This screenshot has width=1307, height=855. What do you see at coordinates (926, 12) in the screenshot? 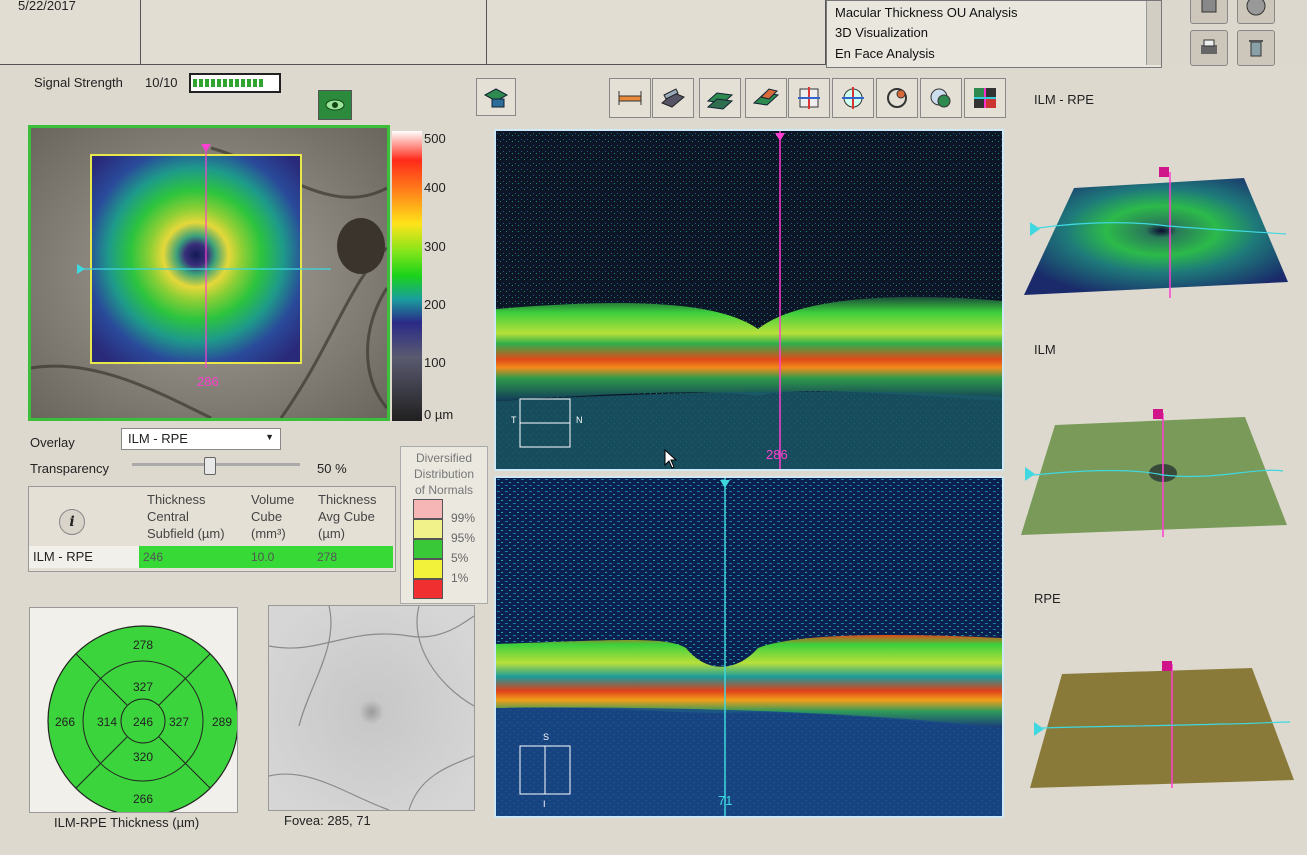
I see `menu-item-macular-thickness: Macular Thickness OU Analysis` at bounding box center [926, 12].